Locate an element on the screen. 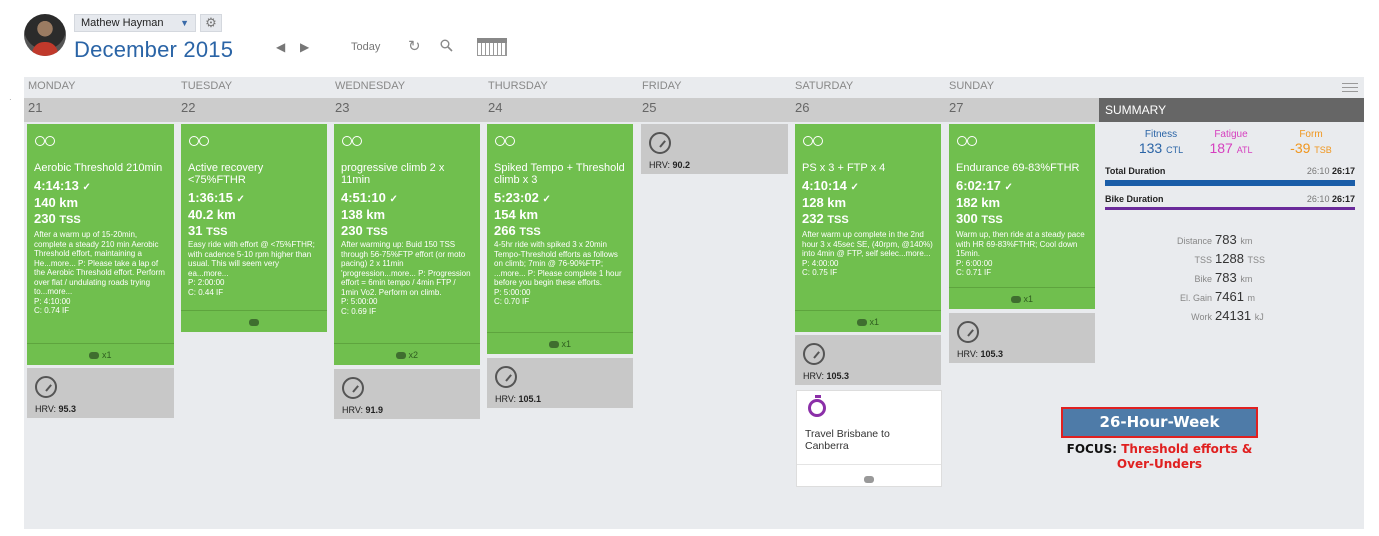 The image size is (1379, 536). total-duration: Total Duration 26:10 26:17 is located at coordinates (1230, 171).